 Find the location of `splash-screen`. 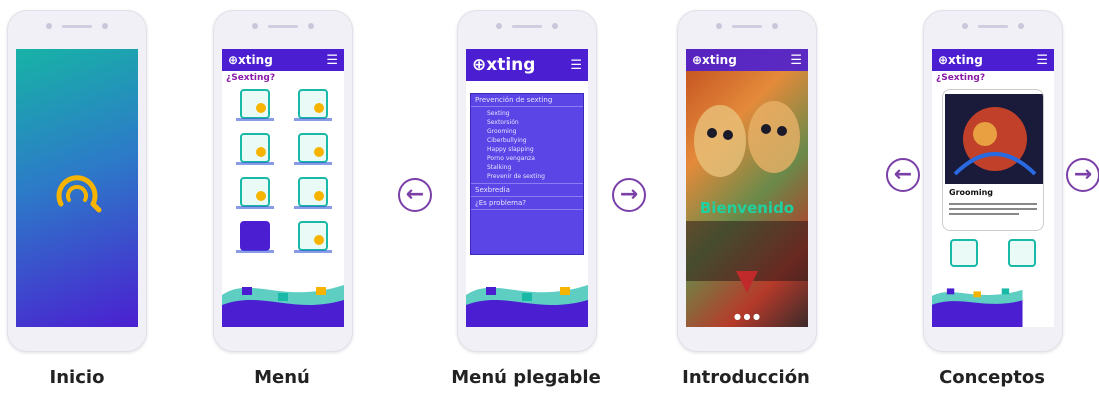

splash-screen is located at coordinates (77, 188).